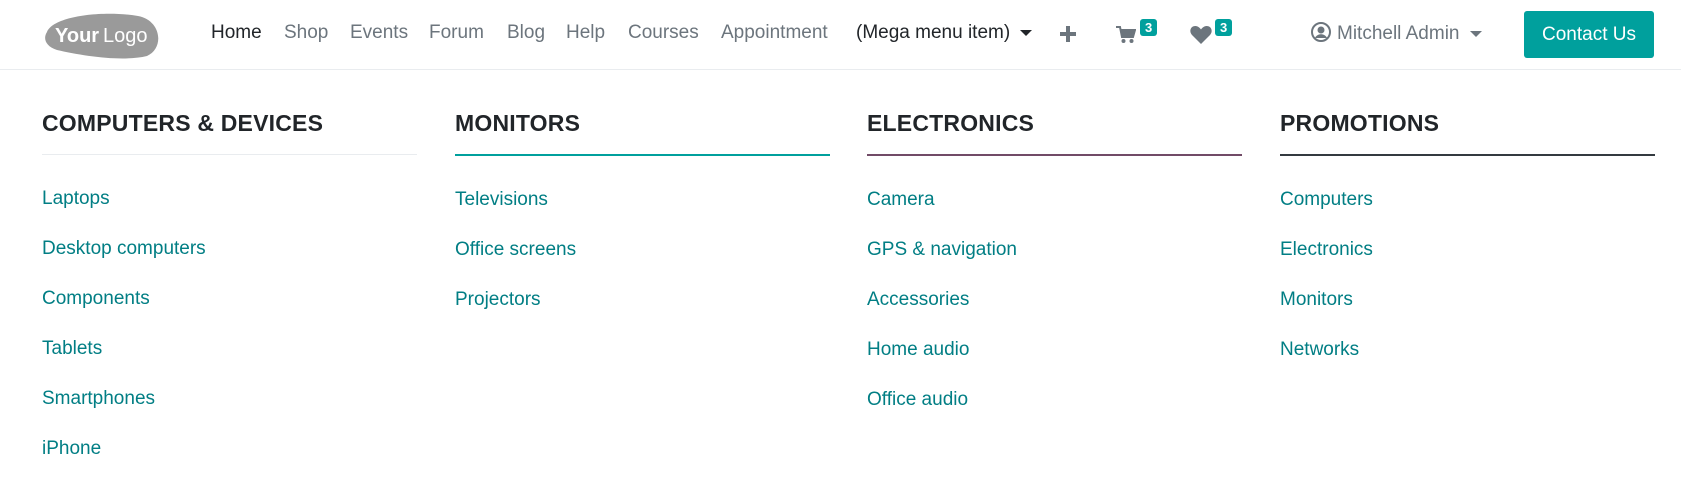 The image size is (1681, 487). Describe the element at coordinates (1054, 363) in the screenshot. I see `menu-link: Home audio` at that location.